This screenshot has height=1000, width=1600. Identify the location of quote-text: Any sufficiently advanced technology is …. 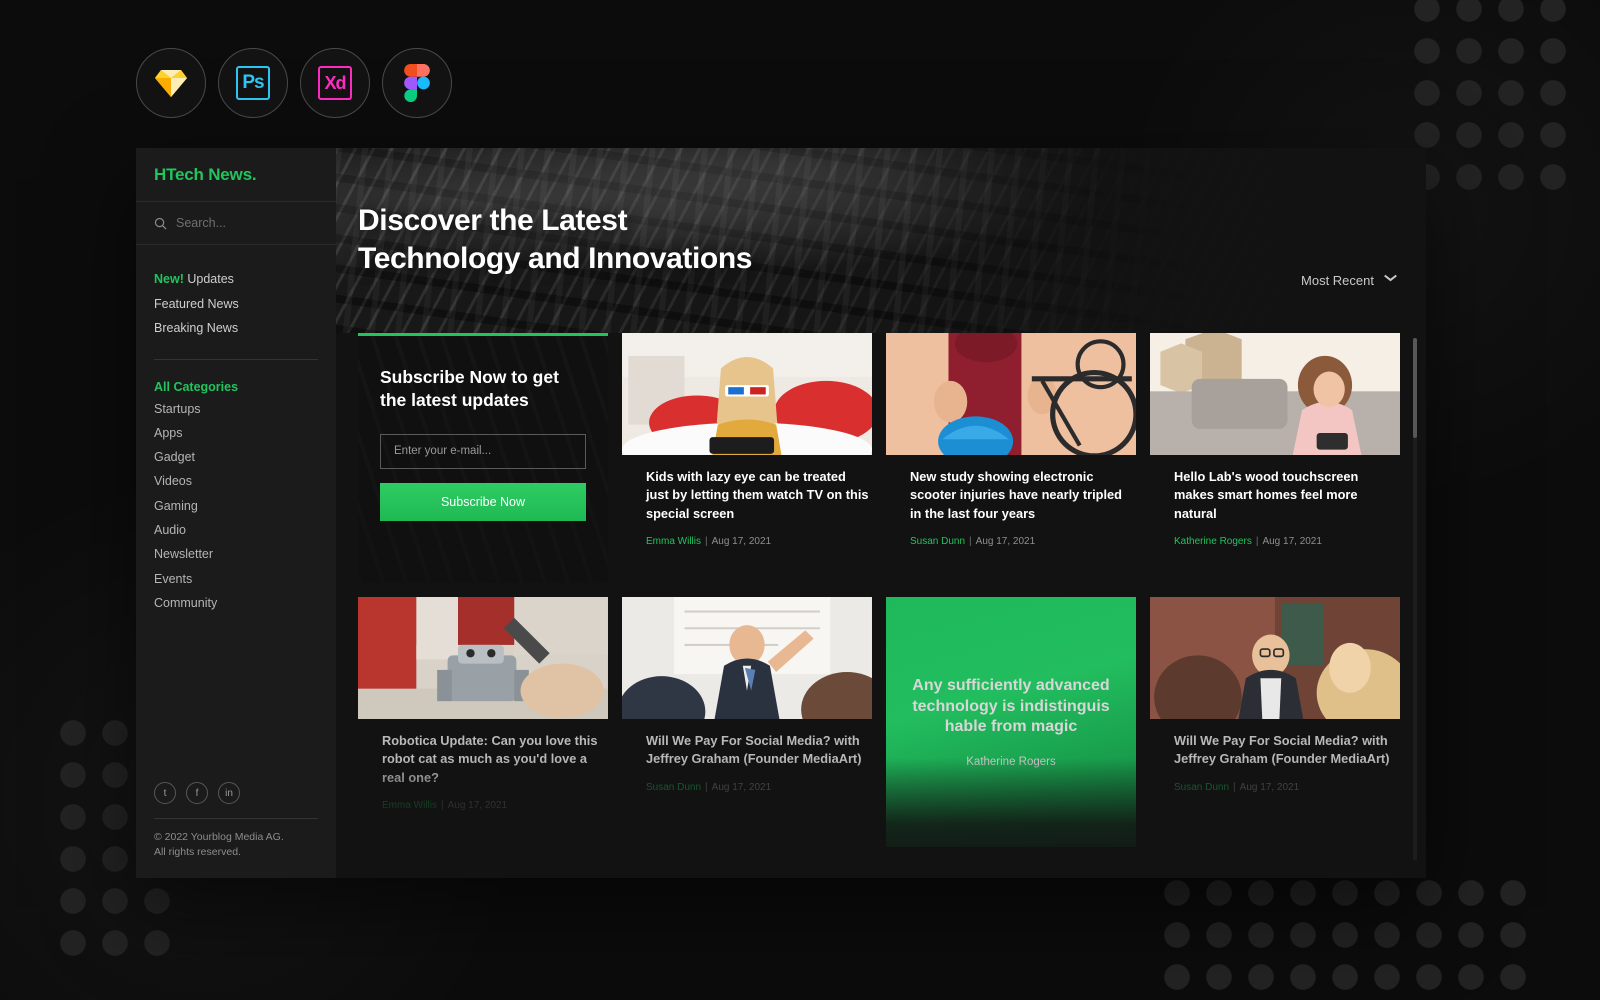
(1011, 706).